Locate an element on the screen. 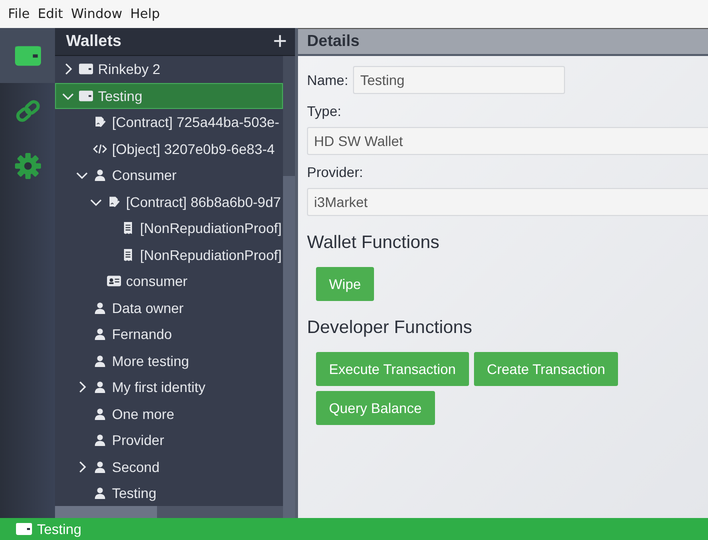  details-title: Details is located at coordinates (333, 41).